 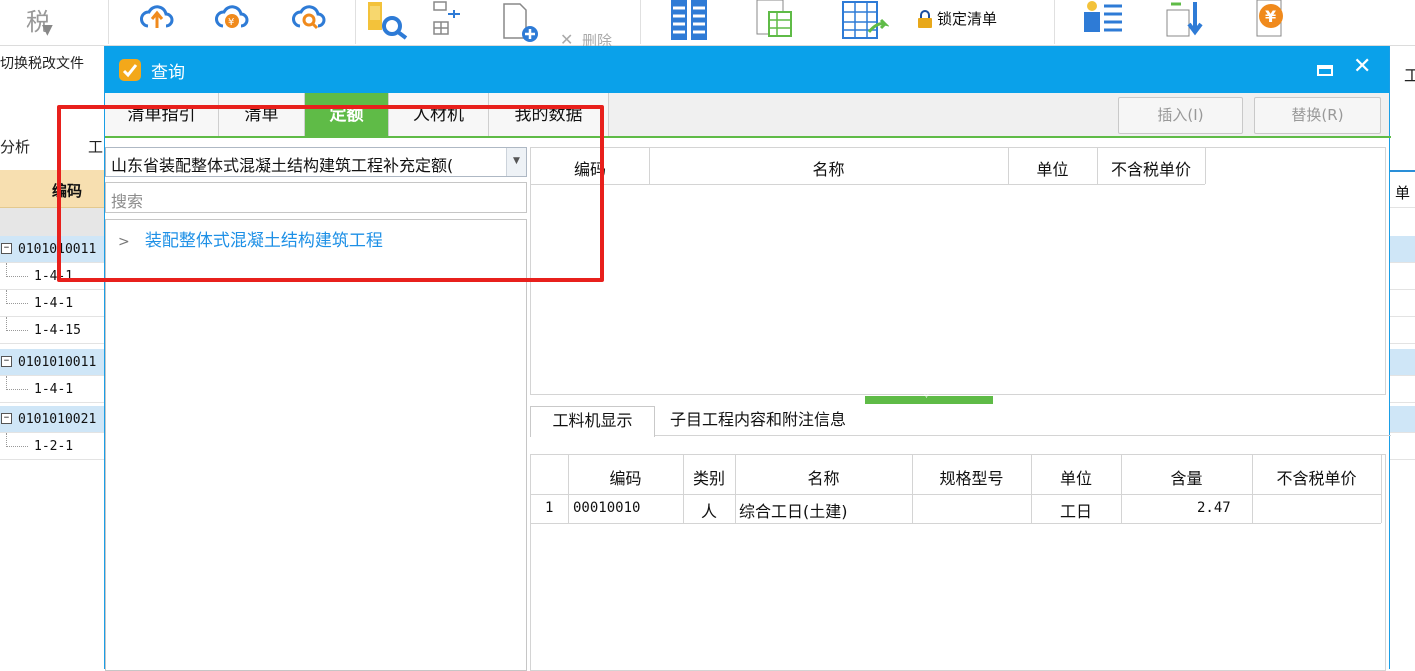 I want to click on chevron-right-icon: >, so click(x=124, y=242).